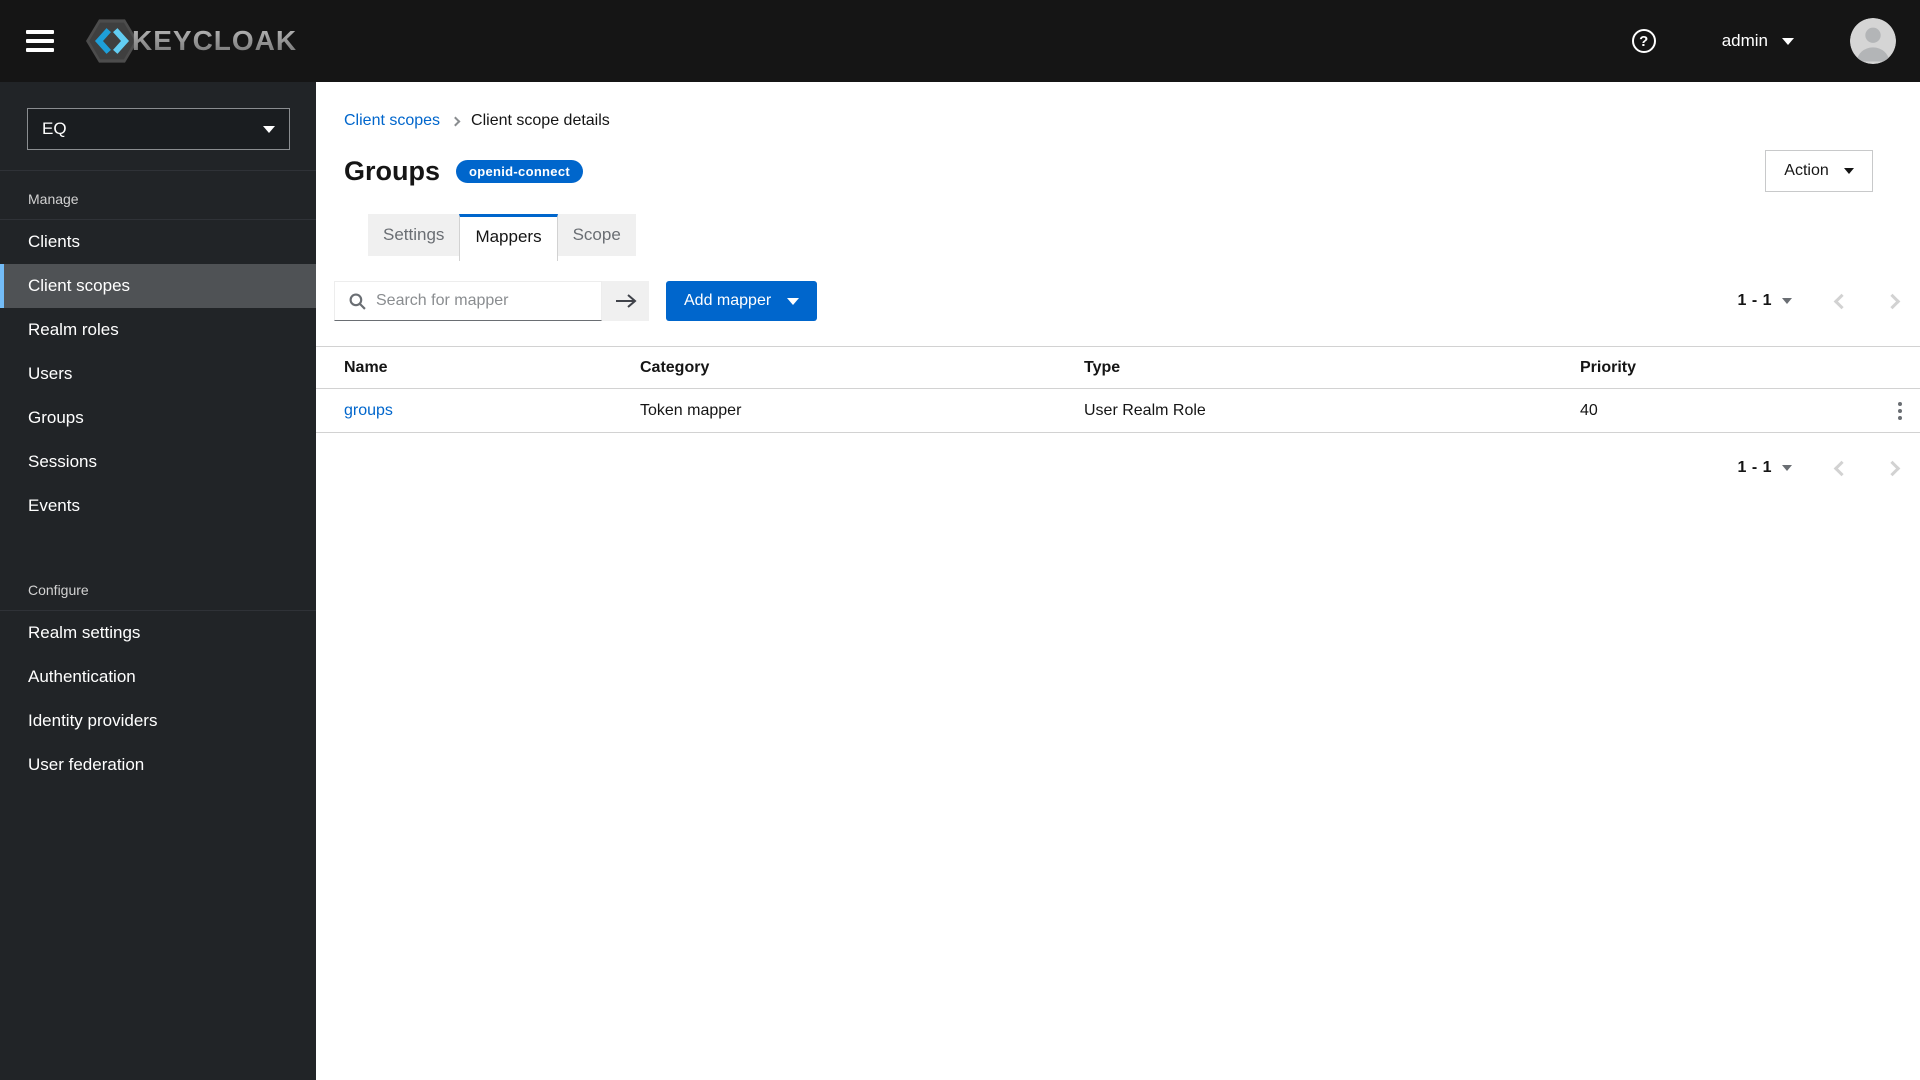  What do you see at coordinates (366, 367) in the screenshot?
I see `column-header-name: Name` at bounding box center [366, 367].